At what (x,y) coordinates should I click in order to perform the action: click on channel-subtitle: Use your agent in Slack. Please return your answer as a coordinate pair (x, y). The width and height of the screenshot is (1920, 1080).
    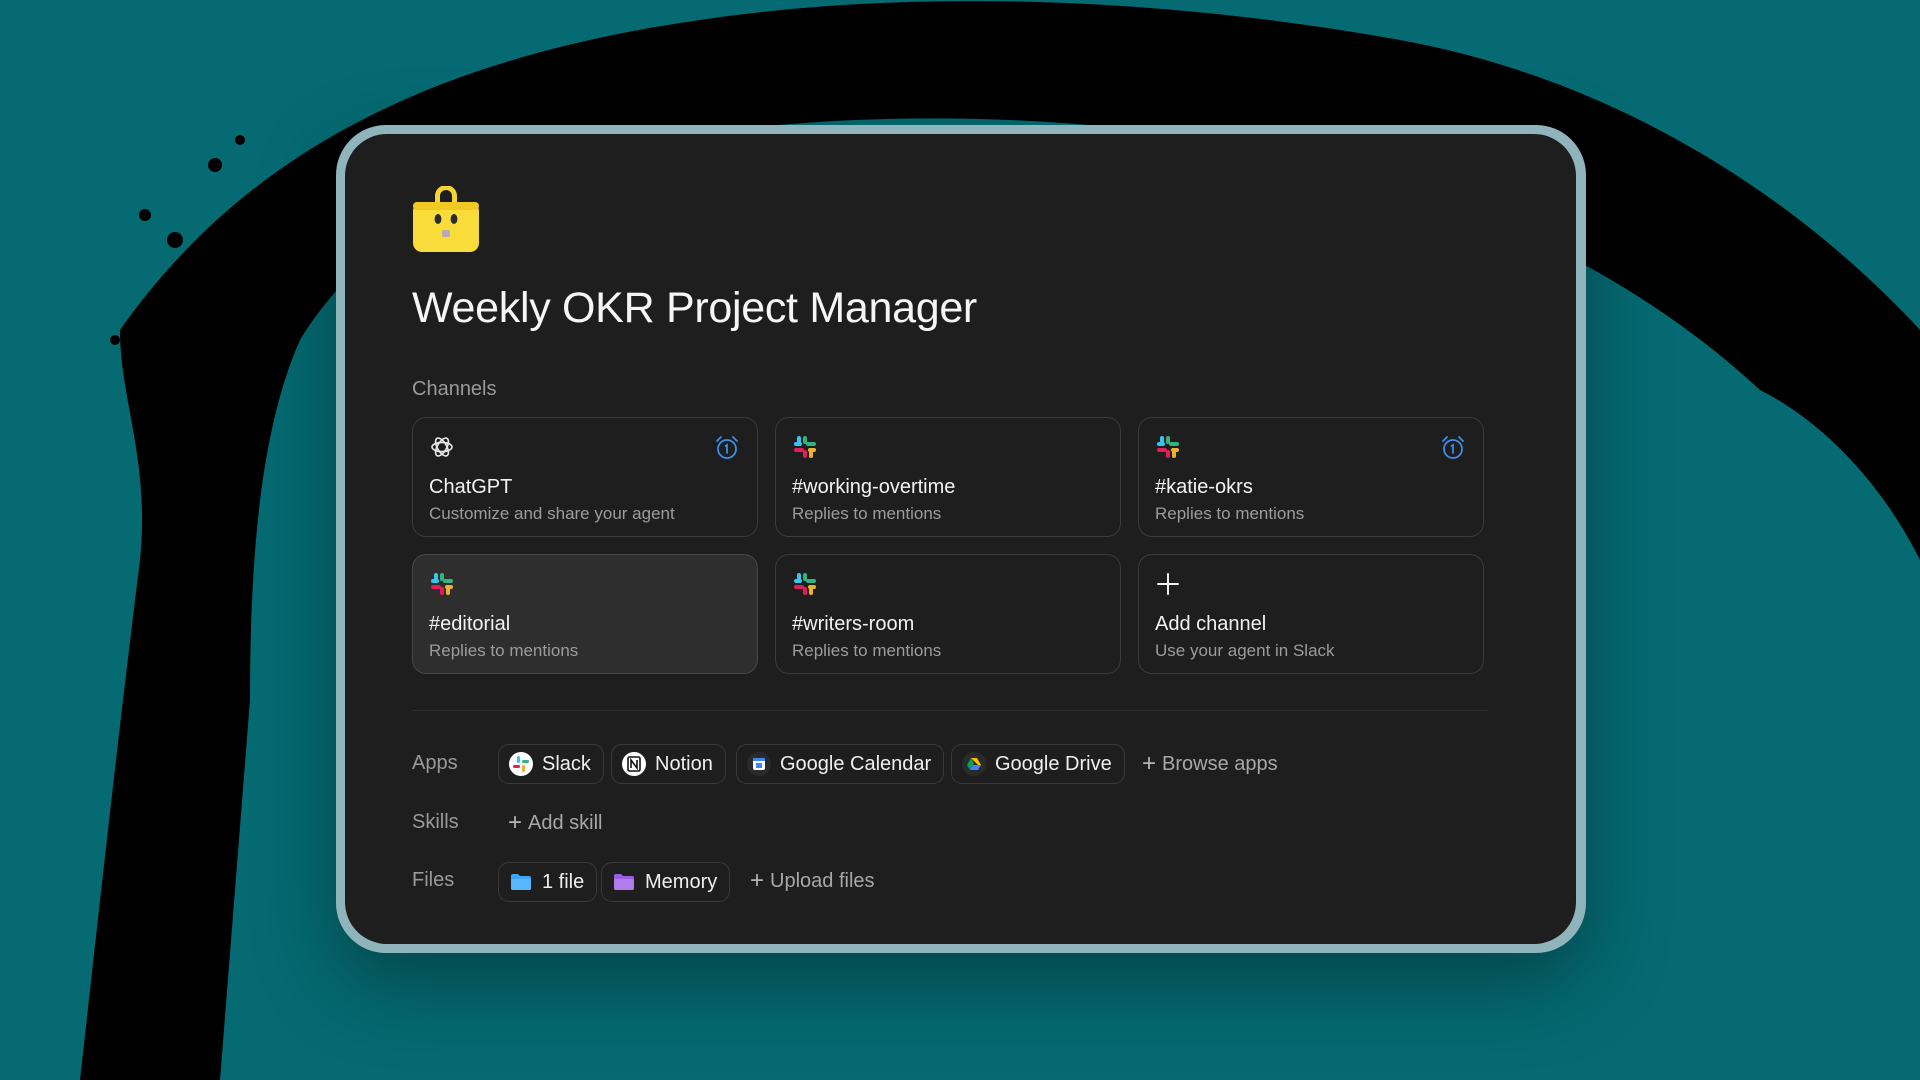
    Looking at the image, I should click on (1245, 650).